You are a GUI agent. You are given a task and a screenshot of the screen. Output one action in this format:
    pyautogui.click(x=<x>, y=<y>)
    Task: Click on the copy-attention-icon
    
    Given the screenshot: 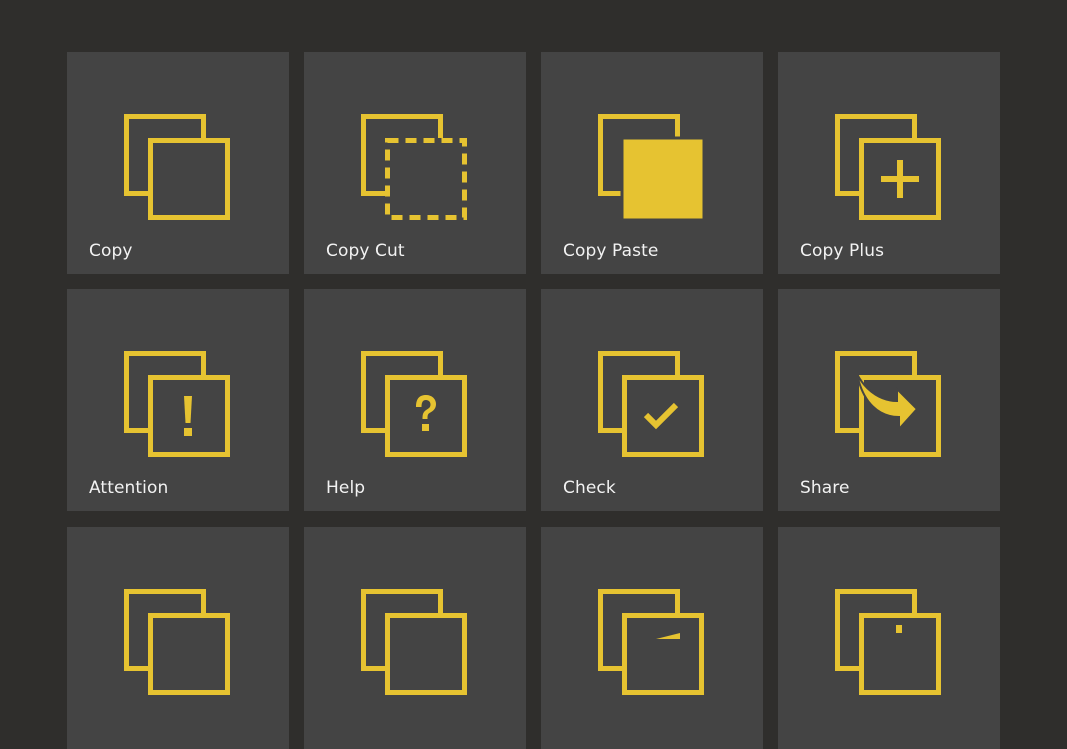 What is the action you would take?
    pyautogui.click(x=178, y=405)
    